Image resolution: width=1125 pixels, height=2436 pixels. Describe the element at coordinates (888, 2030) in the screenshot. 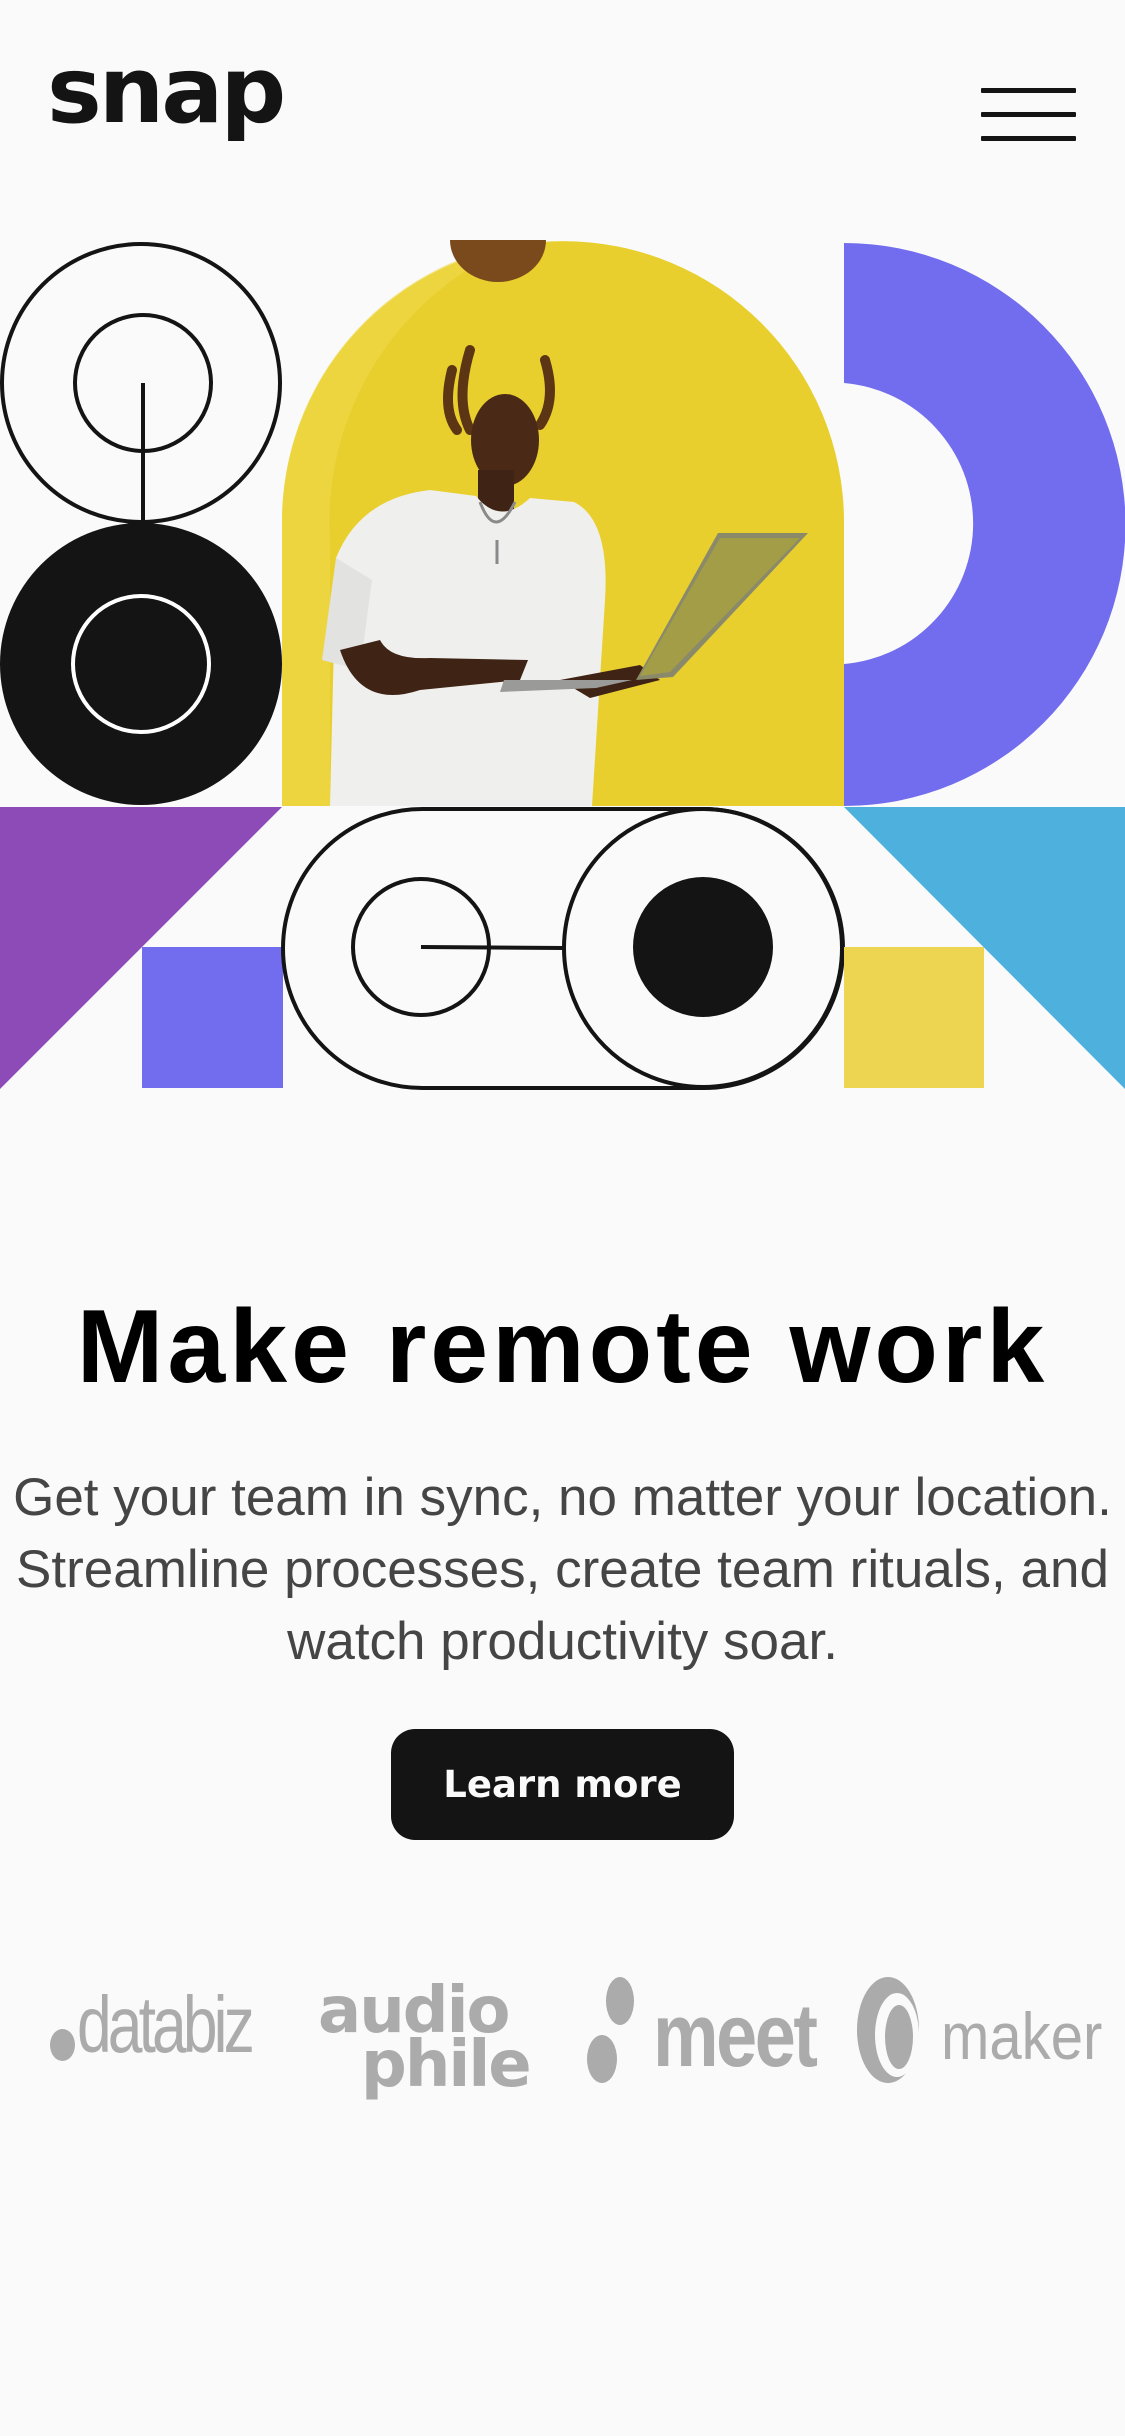

I see `maker-swirl-icon` at that location.